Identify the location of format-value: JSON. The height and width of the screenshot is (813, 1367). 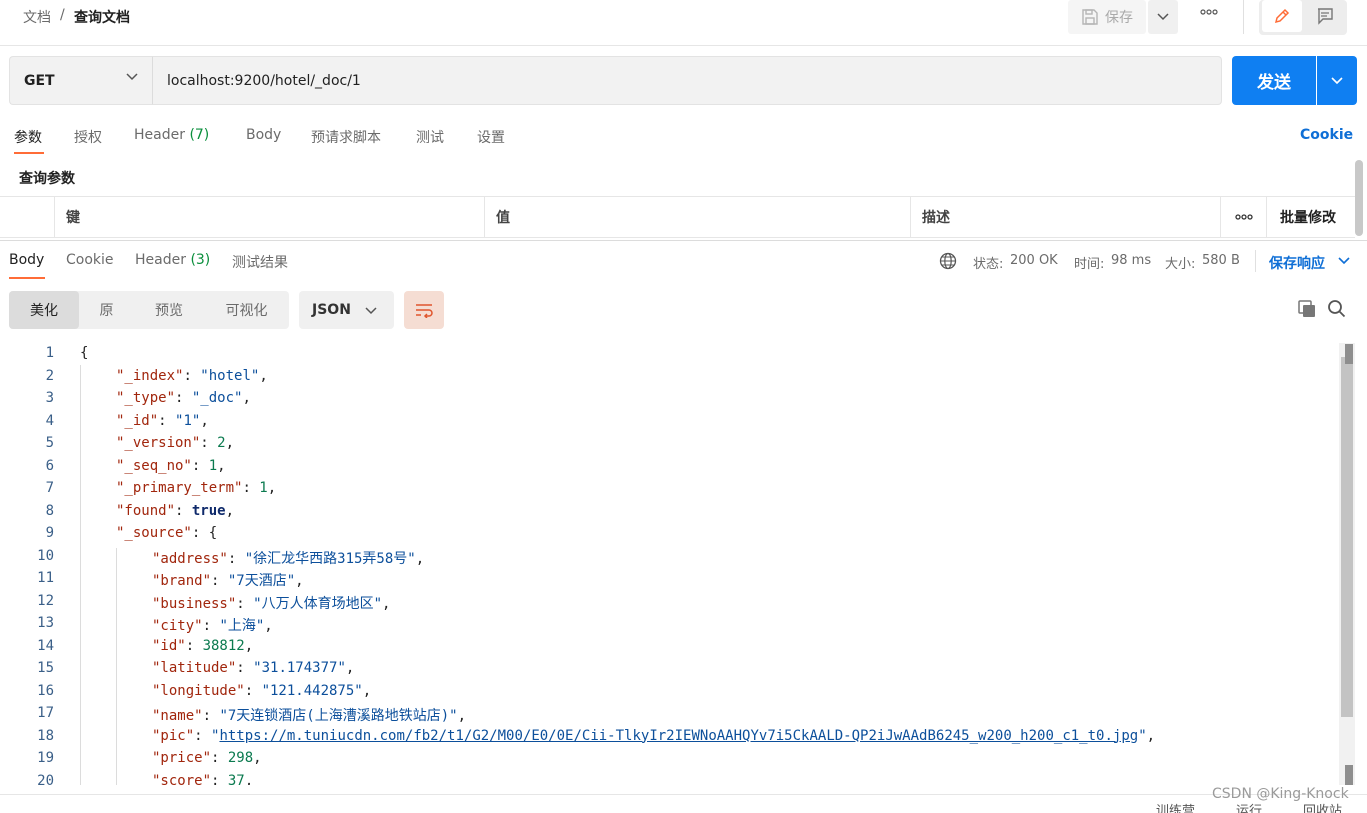
(331, 310).